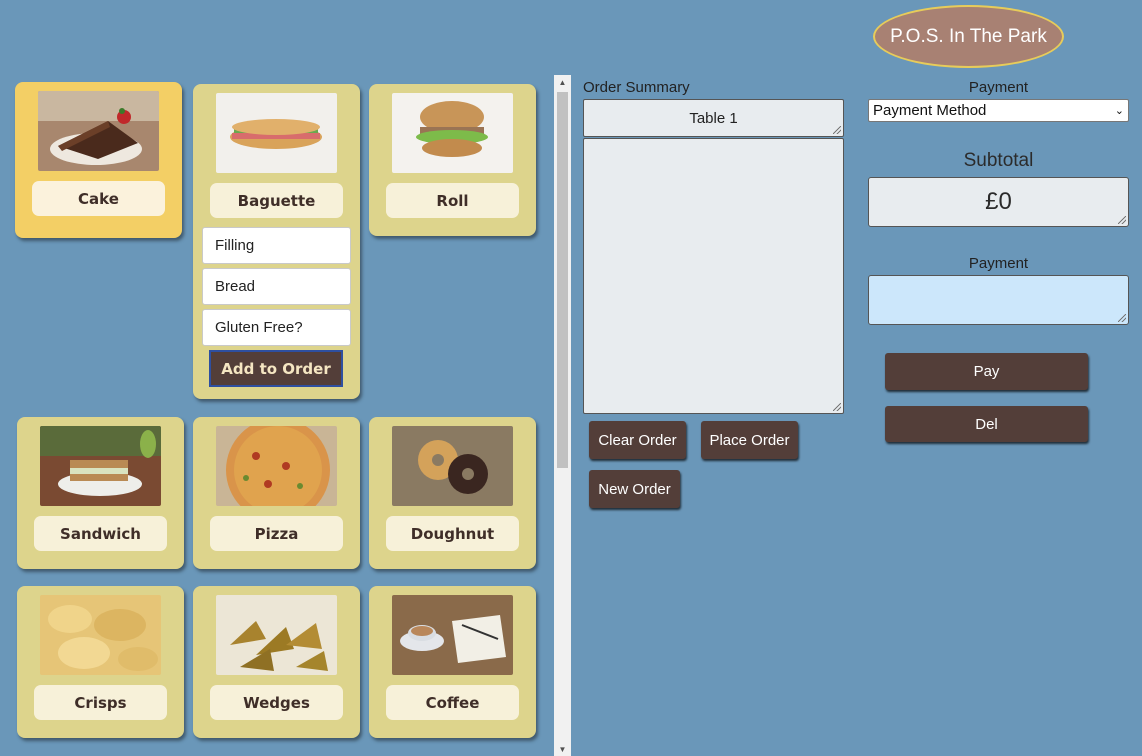 The height and width of the screenshot is (756, 1142). I want to click on product-card-pizza: Pizza, so click(276, 493).